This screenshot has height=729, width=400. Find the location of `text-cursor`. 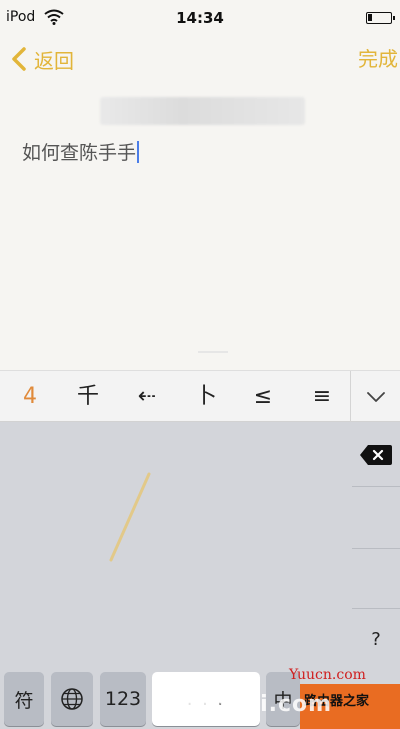

text-cursor is located at coordinates (138, 151).